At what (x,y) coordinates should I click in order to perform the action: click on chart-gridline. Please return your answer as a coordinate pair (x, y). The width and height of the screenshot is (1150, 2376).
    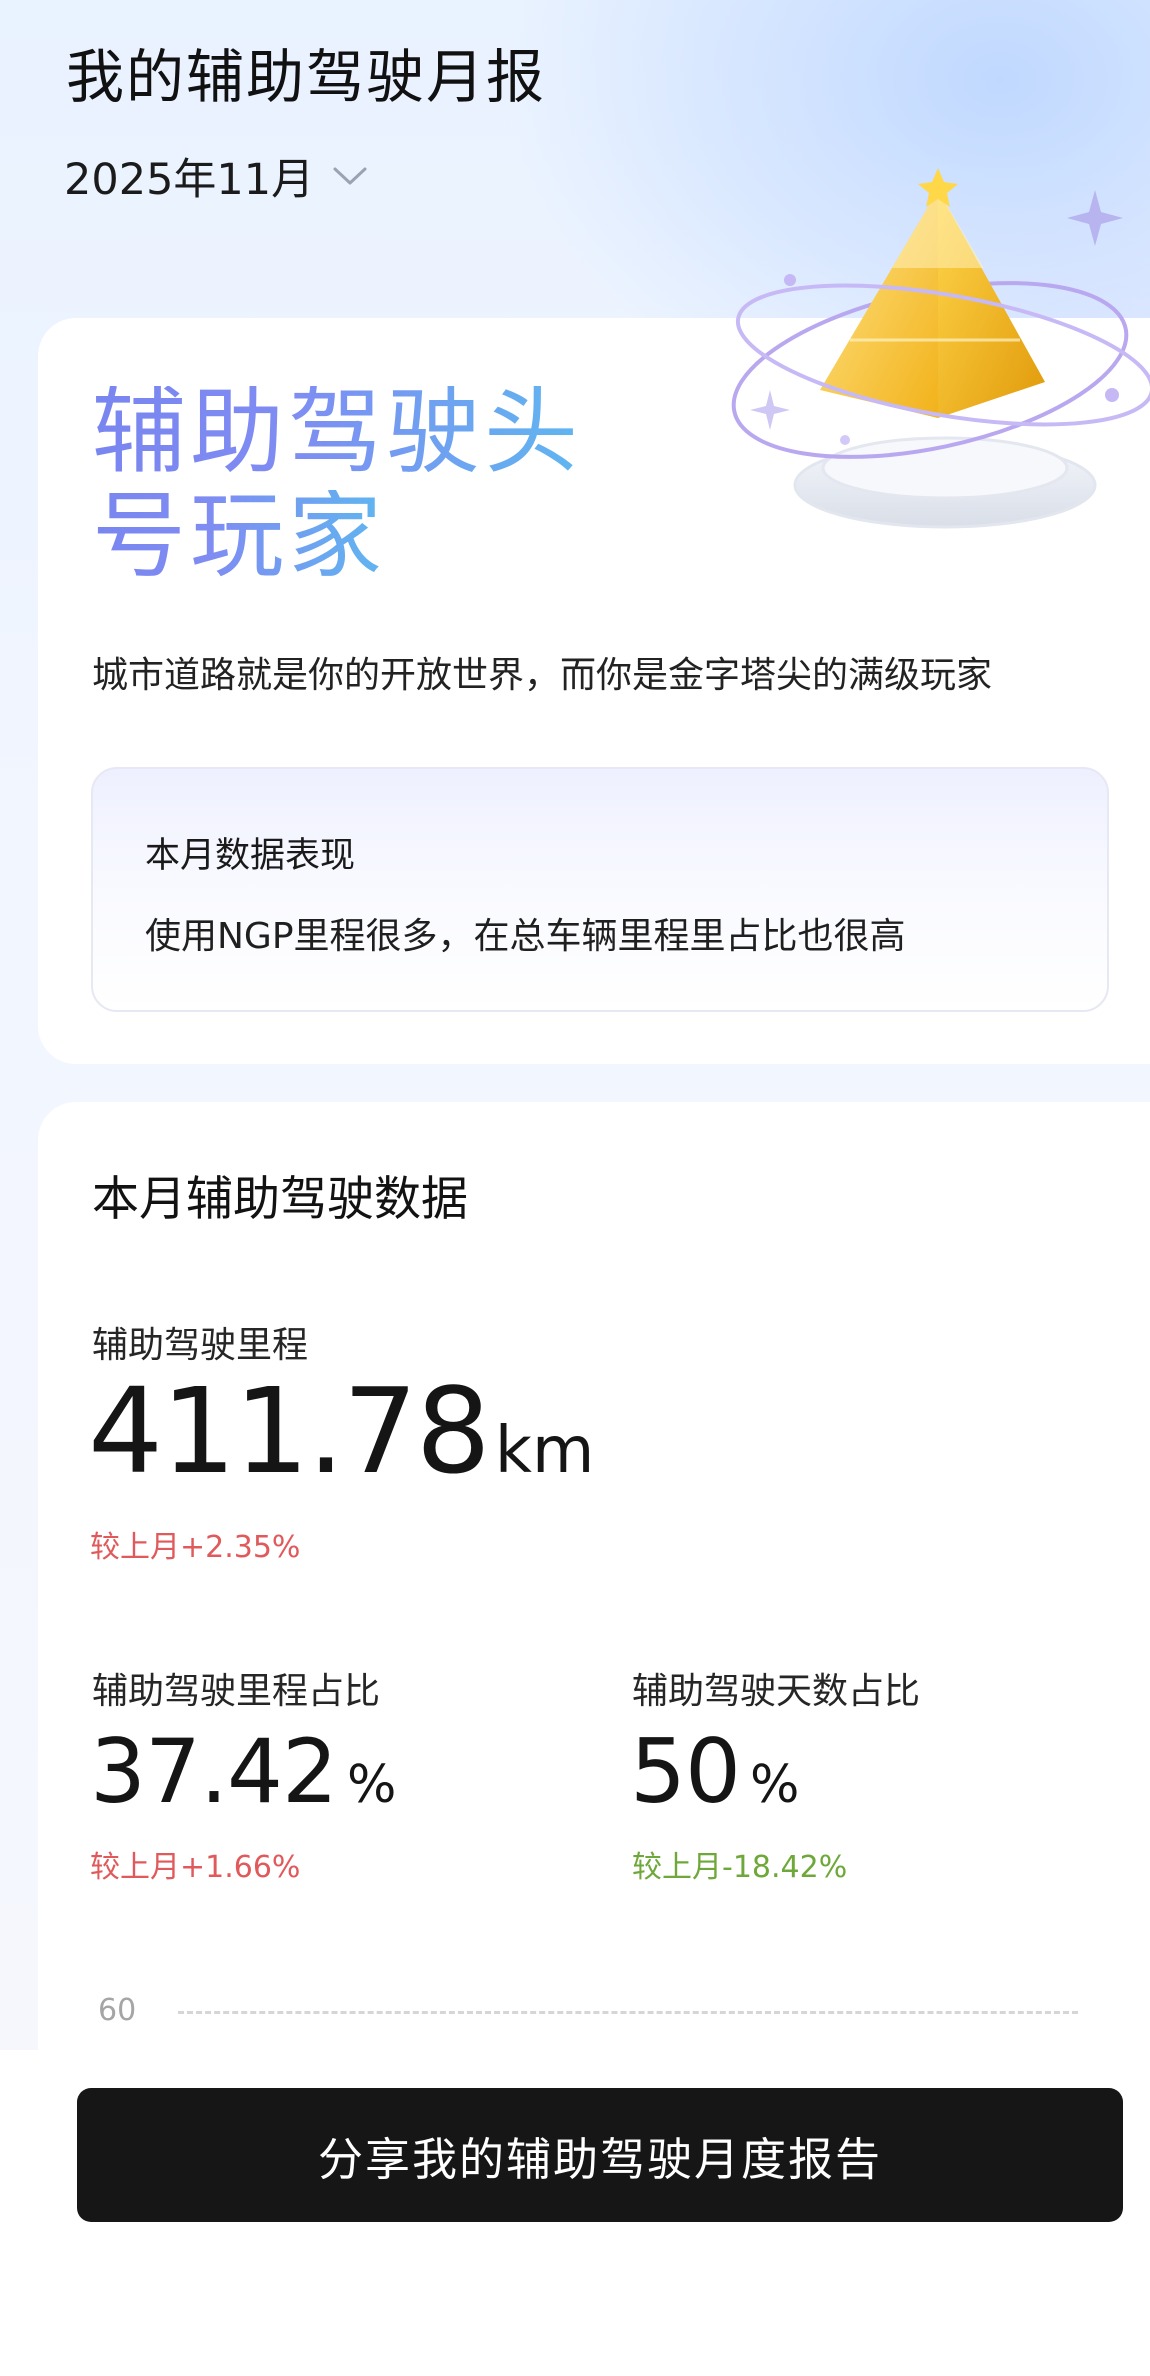
    Looking at the image, I should click on (628, 2012).